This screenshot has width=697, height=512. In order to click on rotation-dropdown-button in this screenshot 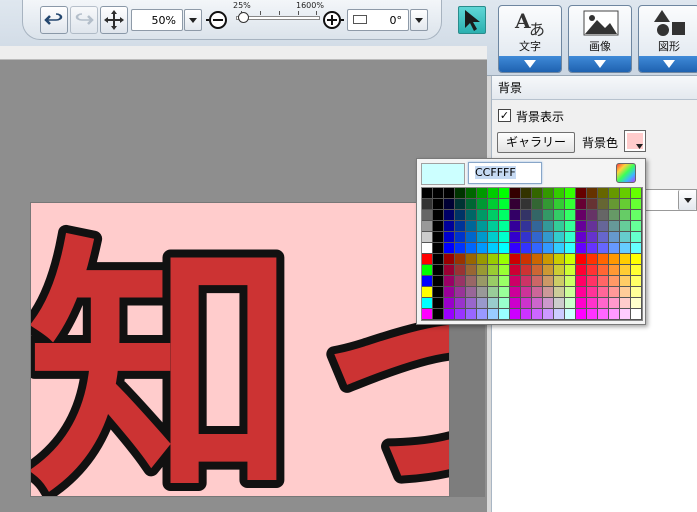, I will do `click(419, 20)`.